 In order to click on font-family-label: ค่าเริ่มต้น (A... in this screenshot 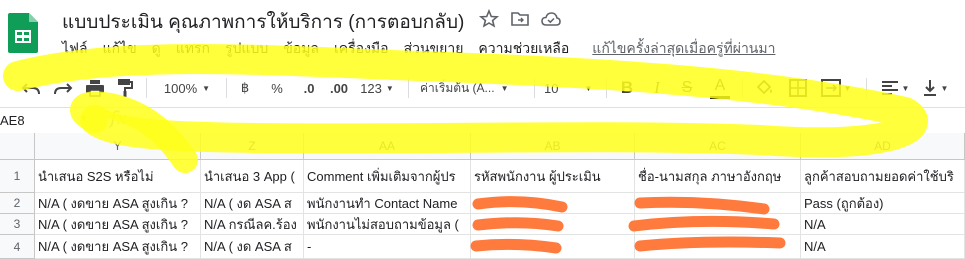, I will do `click(457, 87)`.